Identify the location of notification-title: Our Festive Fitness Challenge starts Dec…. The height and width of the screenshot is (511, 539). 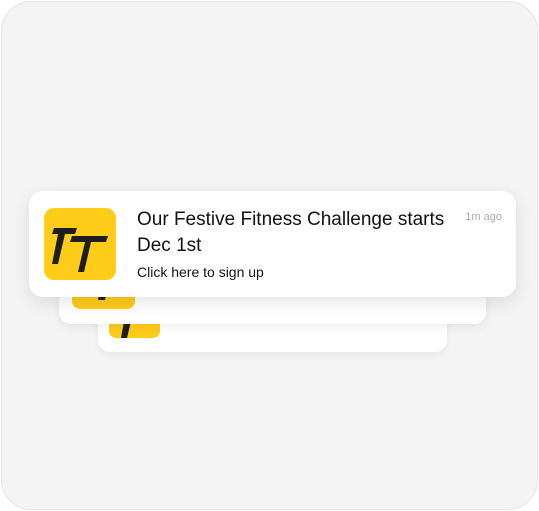
(291, 232).